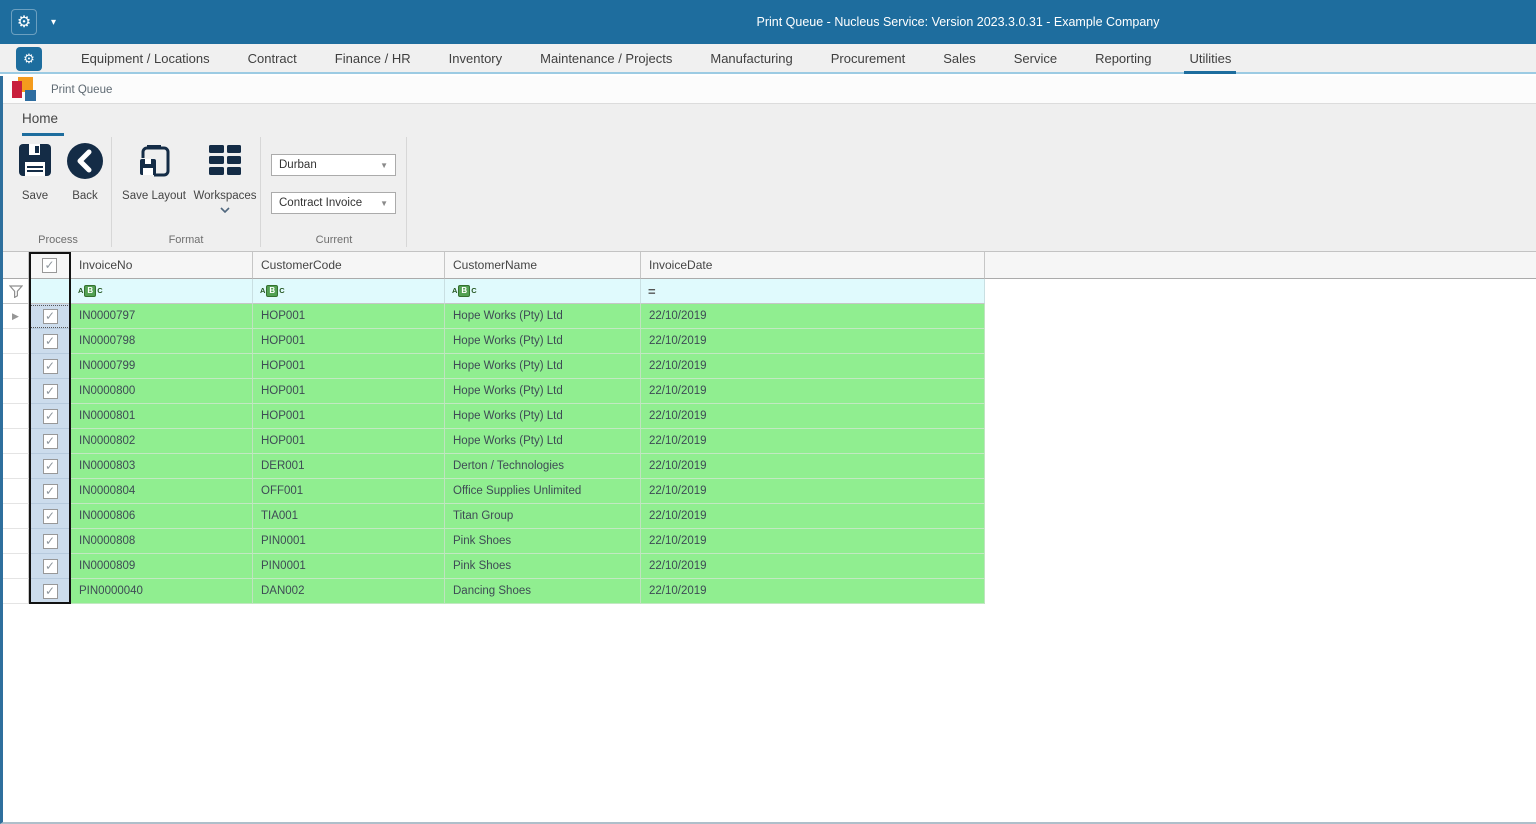 Image resolution: width=1536 pixels, height=824 pixels. I want to click on filter-customername: ABC, so click(543, 291).